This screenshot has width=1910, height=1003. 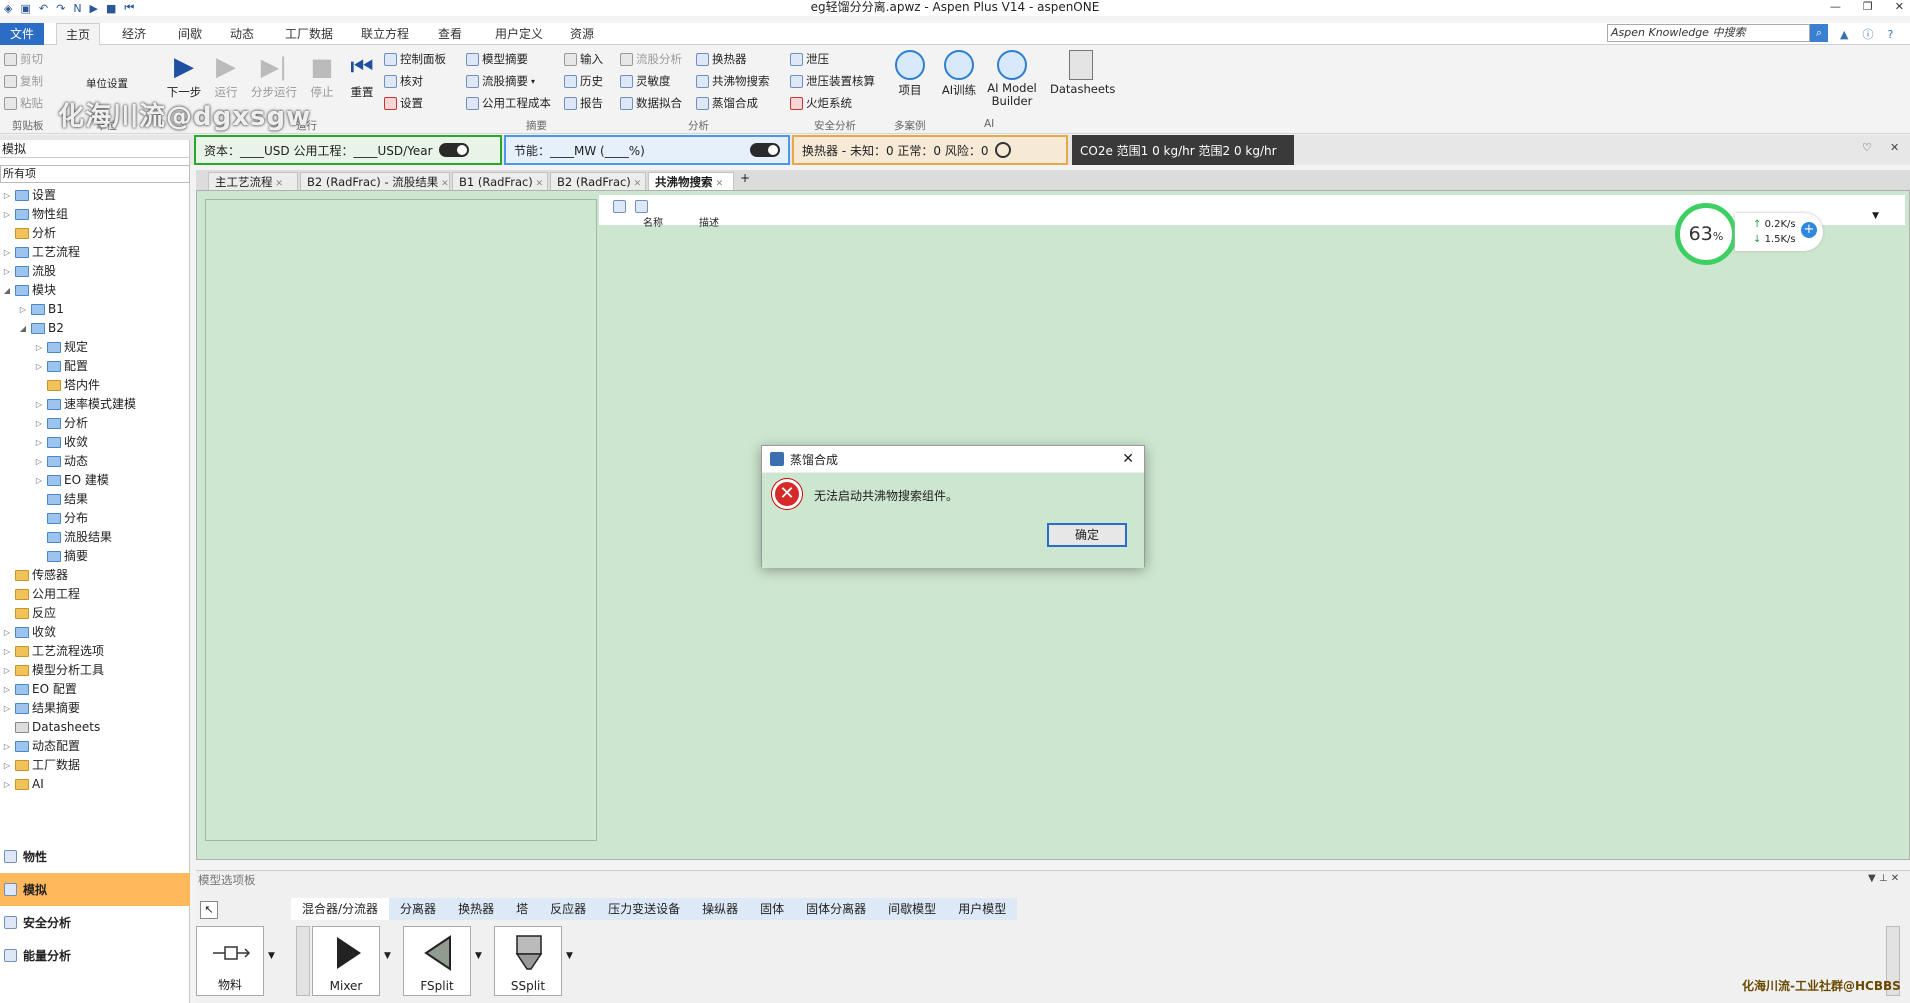 What do you see at coordinates (522, 909) in the screenshot?
I see `palette-tab-3: 塔` at bounding box center [522, 909].